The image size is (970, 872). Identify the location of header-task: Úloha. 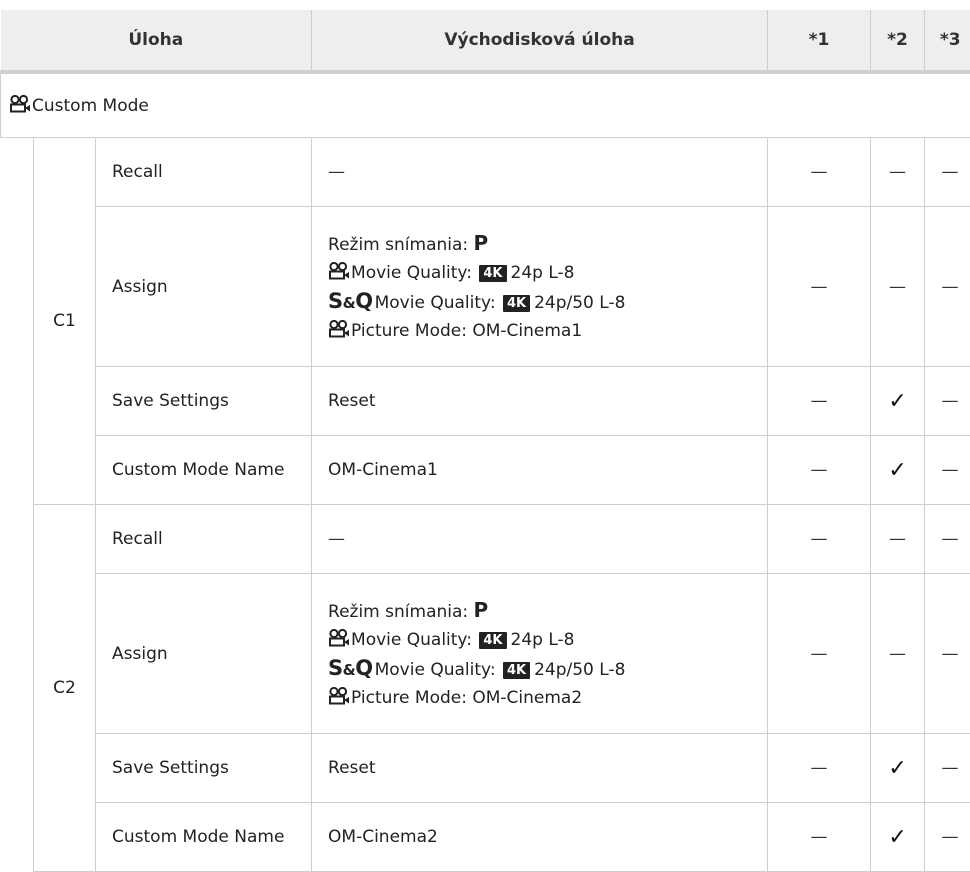
(156, 41).